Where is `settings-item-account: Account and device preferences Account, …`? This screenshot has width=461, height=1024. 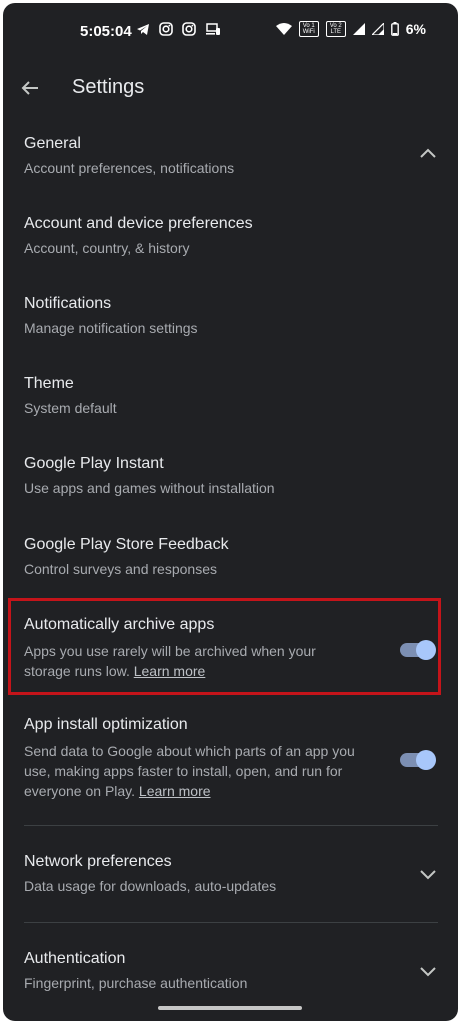
settings-item-account: Account and device preferences Account, … is located at coordinates (230, 245).